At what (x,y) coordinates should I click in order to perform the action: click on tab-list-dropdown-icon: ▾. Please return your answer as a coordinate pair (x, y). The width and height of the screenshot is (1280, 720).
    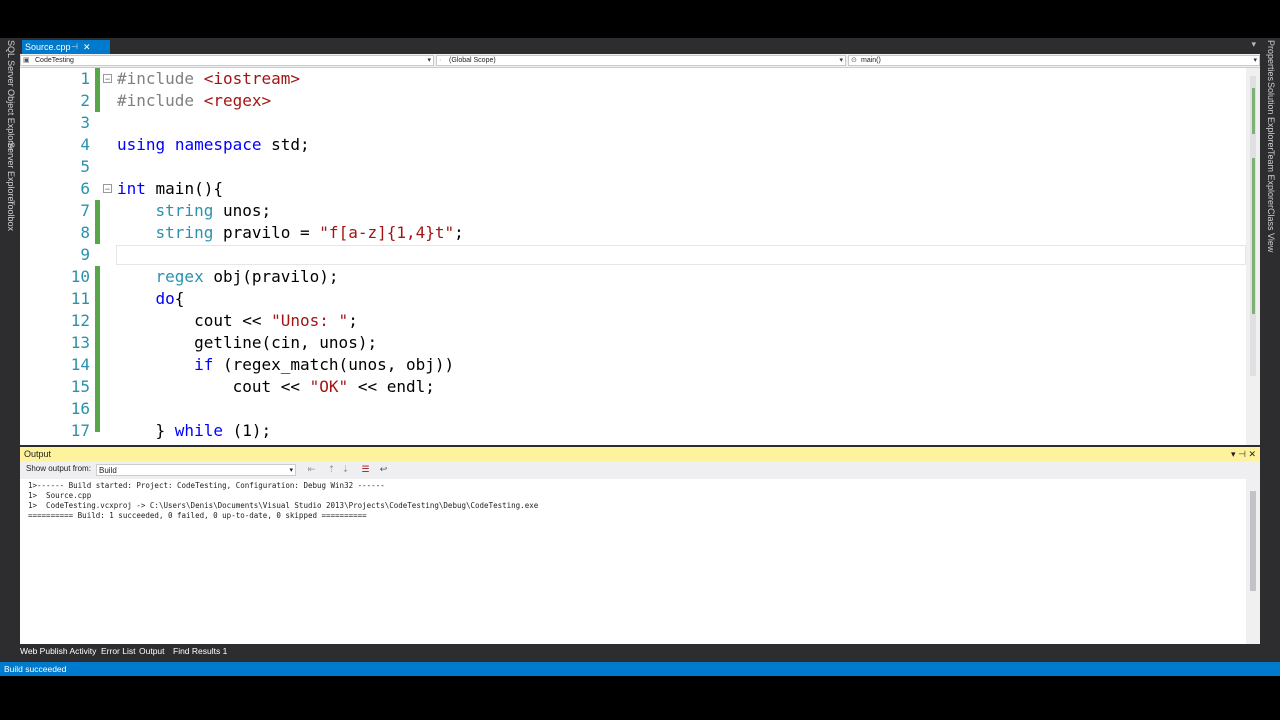
    Looking at the image, I should click on (1253, 44).